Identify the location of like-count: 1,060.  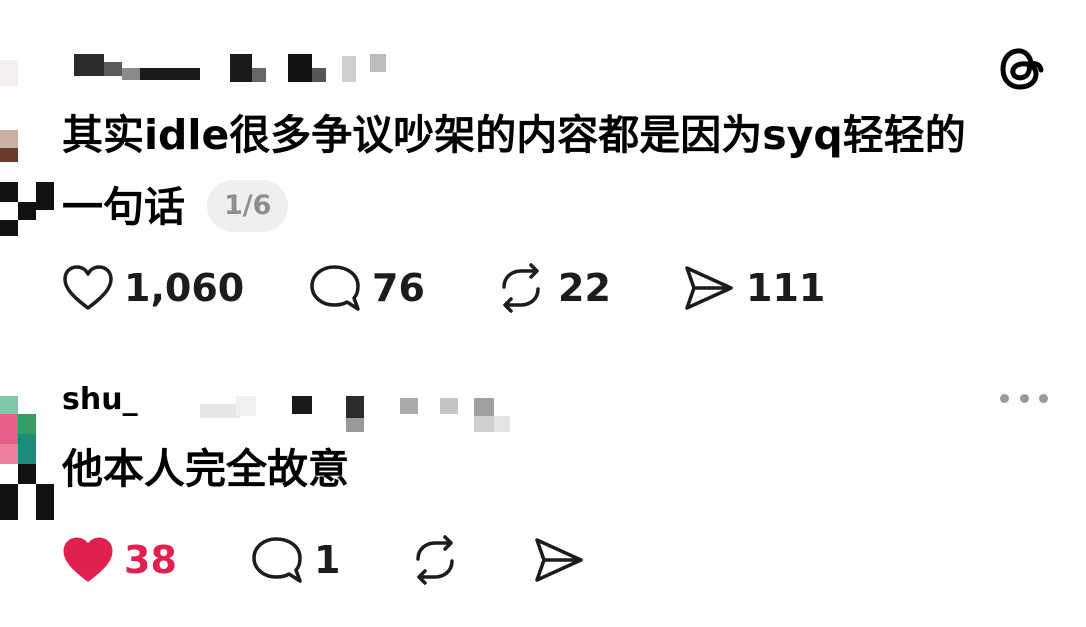
(184, 288).